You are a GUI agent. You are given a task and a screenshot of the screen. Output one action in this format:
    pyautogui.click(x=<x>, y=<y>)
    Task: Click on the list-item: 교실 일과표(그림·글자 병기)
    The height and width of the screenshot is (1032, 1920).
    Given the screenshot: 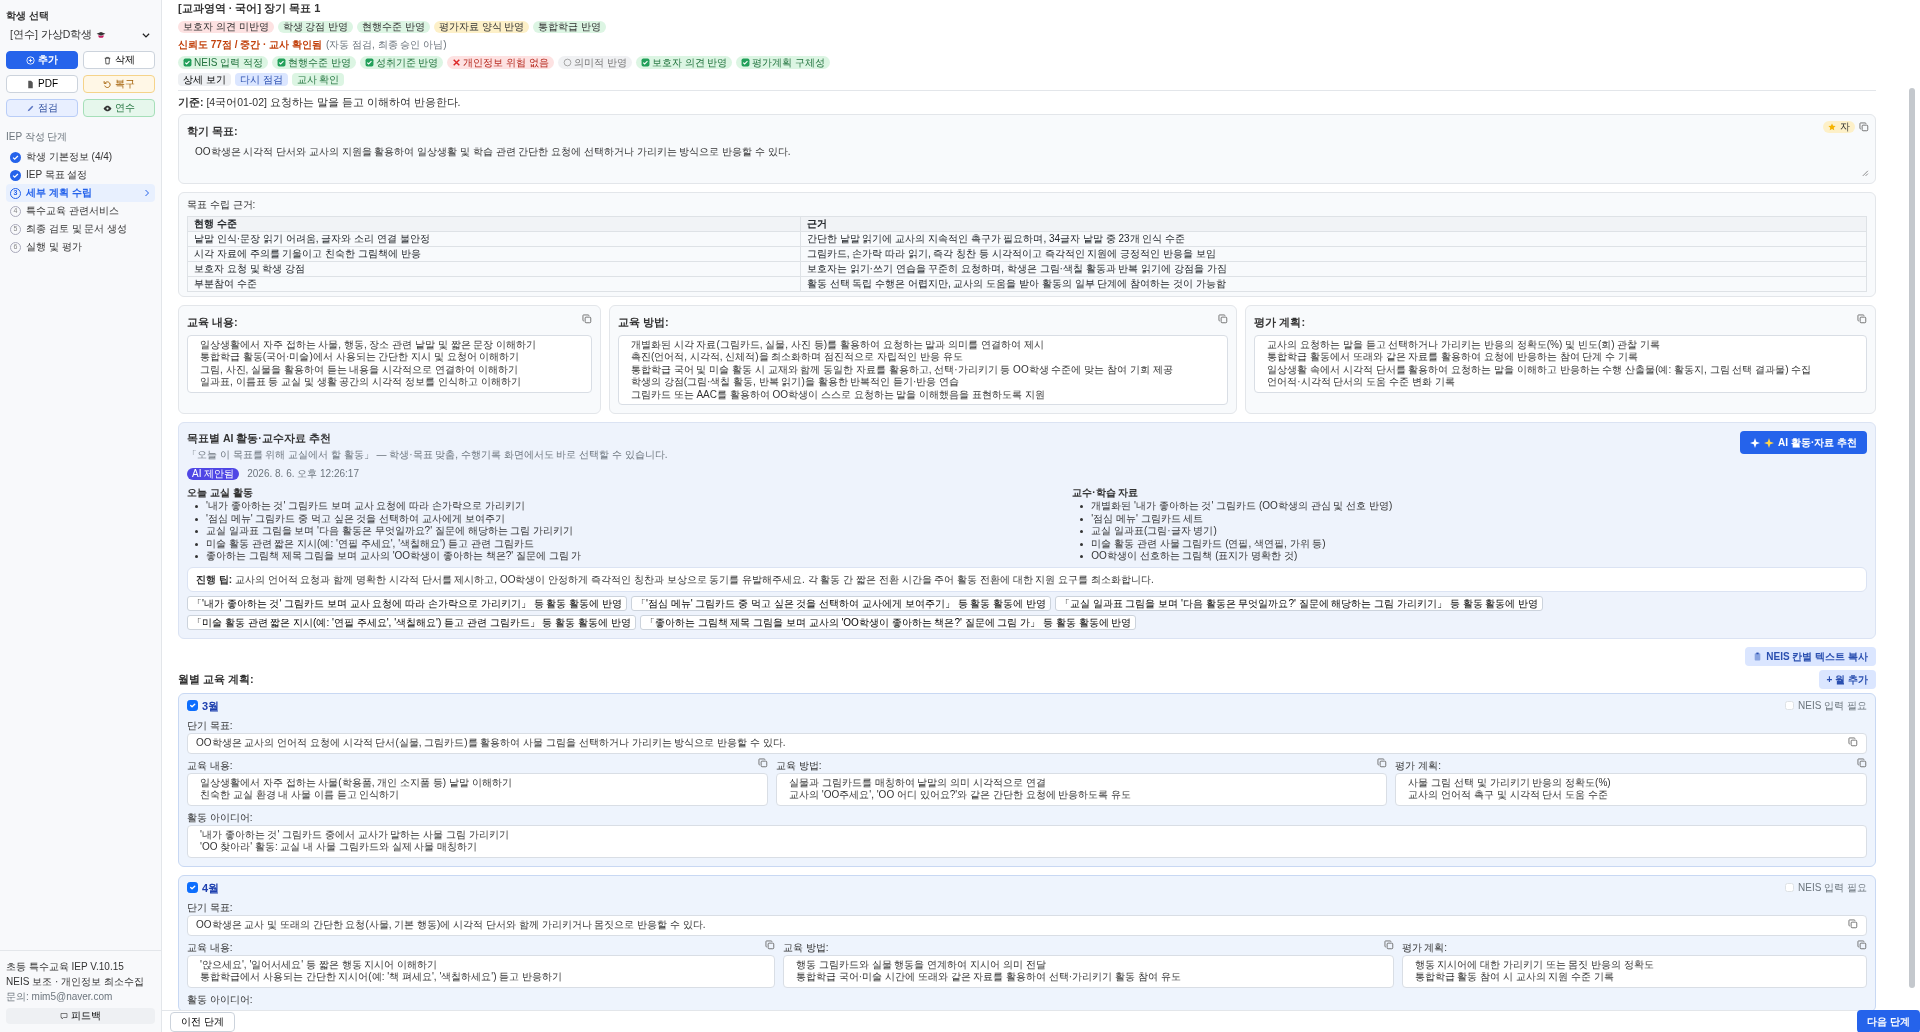 What is the action you would take?
    pyautogui.click(x=1154, y=531)
    